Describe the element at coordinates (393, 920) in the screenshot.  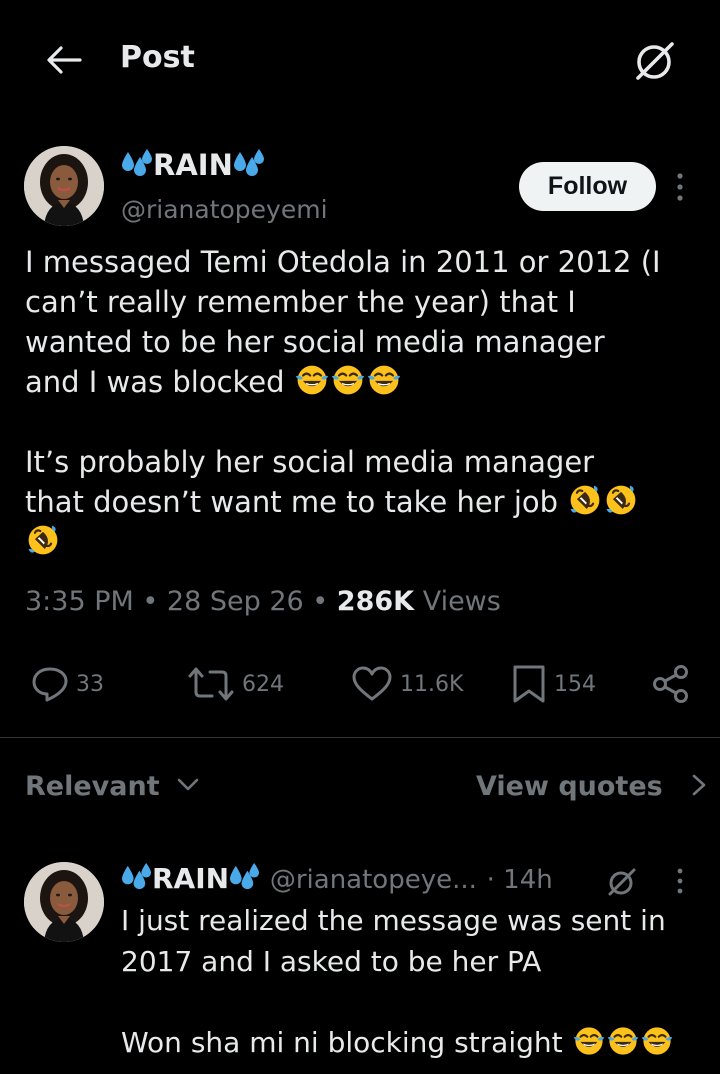
I see `reply-text-line: I just realized the message was sent in` at that location.